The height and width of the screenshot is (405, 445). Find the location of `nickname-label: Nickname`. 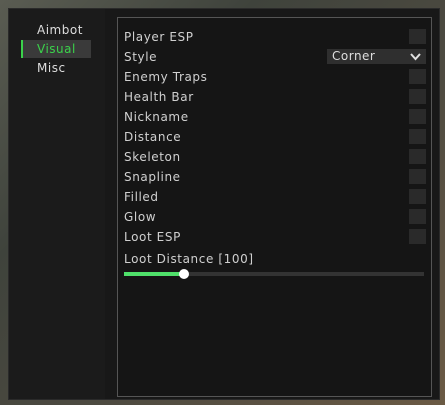

nickname-label: Nickname is located at coordinates (156, 117).